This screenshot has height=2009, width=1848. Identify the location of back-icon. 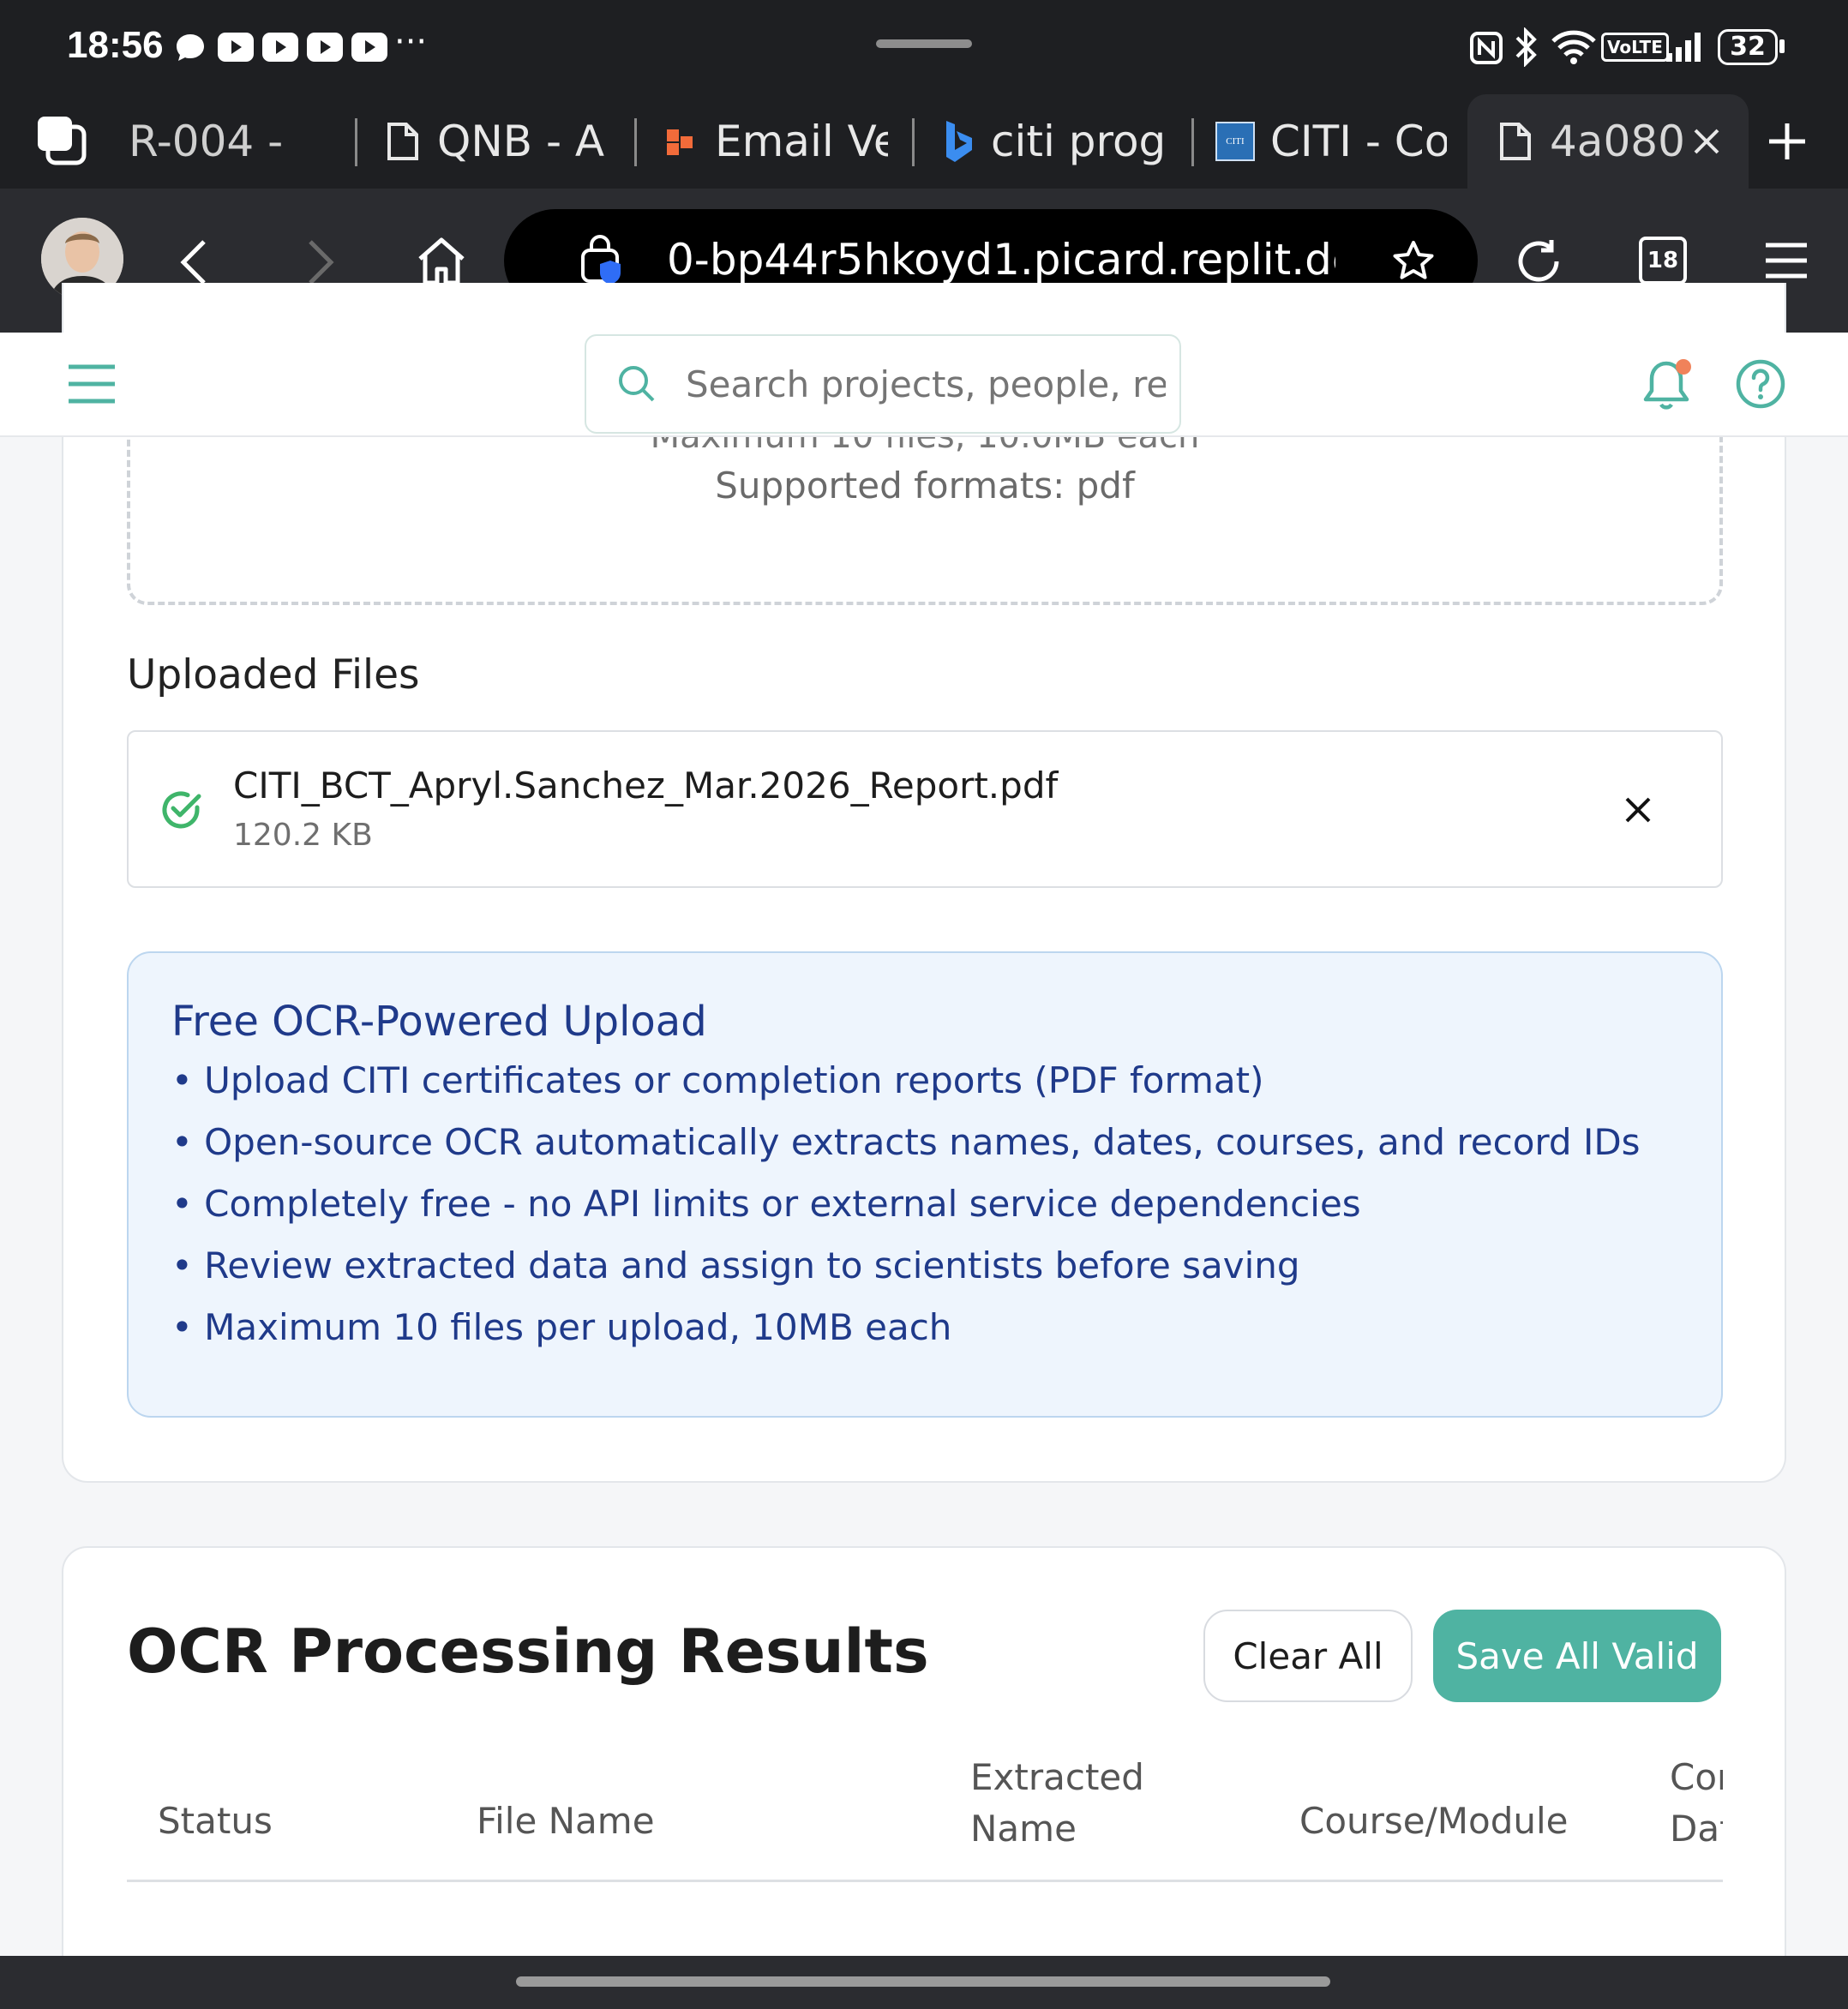
(193, 262).